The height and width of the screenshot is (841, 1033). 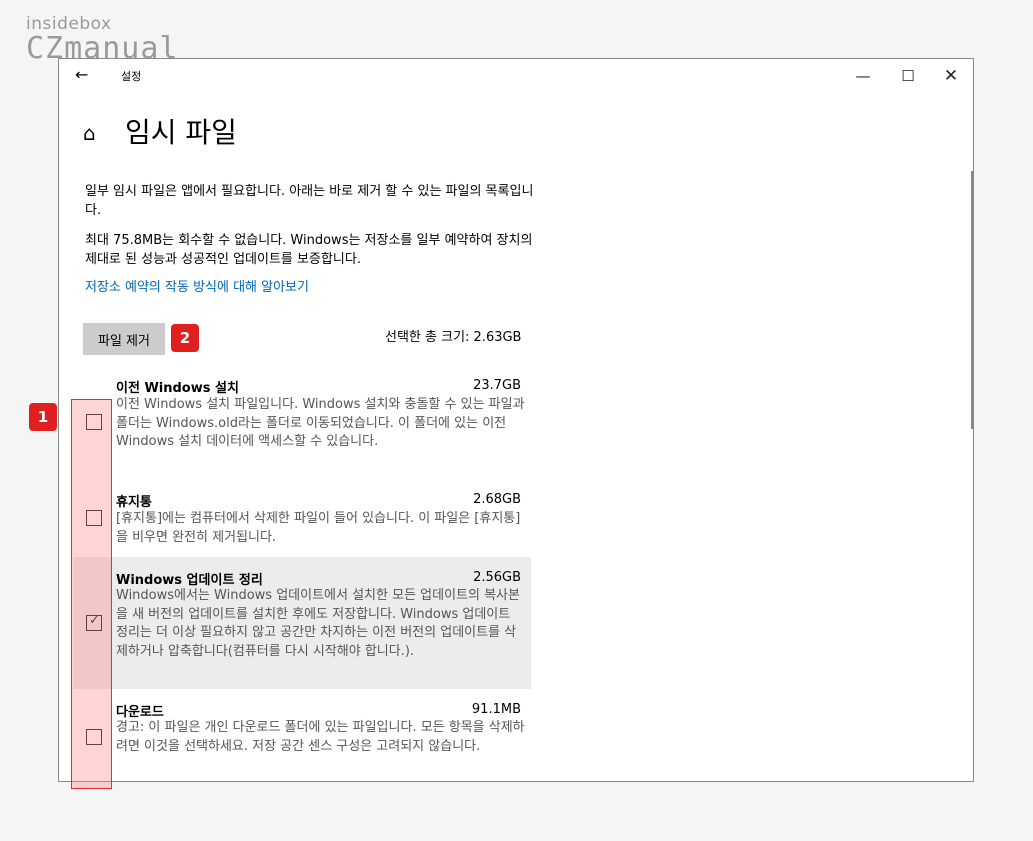 I want to click on item-title: 휴지통, so click(x=134, y=502).